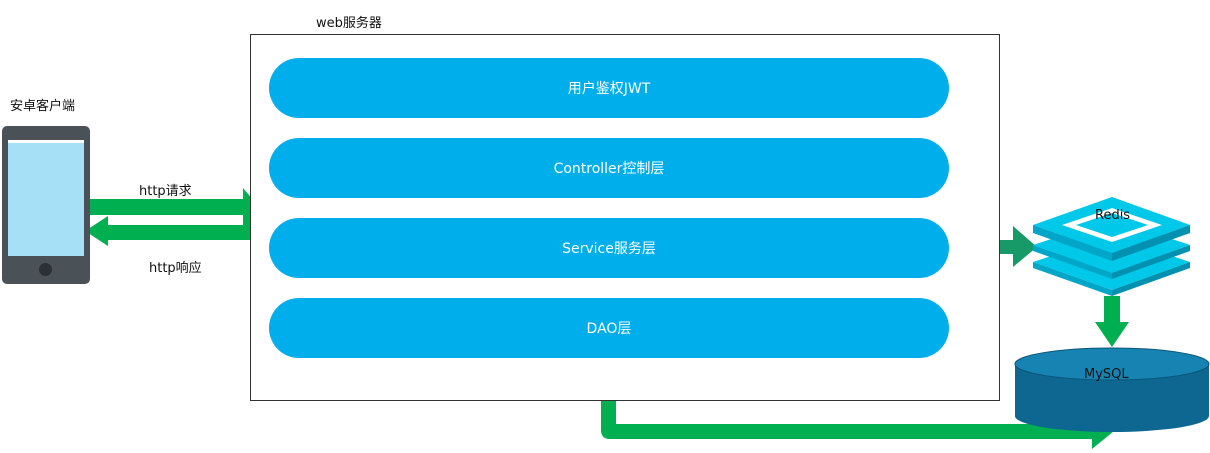 The image size is (1210, 453). I want to click on client-label: 安卓客户端, so click(43, 106).